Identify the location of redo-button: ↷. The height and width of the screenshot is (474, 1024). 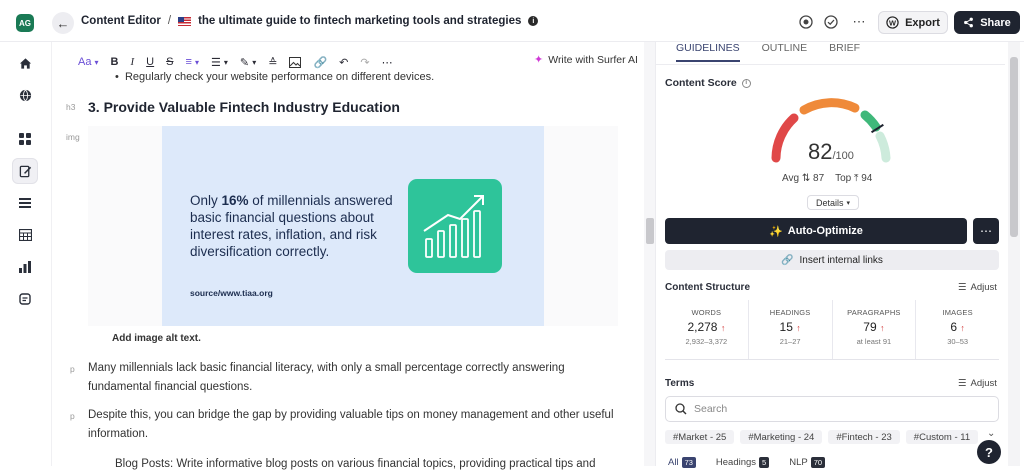
(364, 62).